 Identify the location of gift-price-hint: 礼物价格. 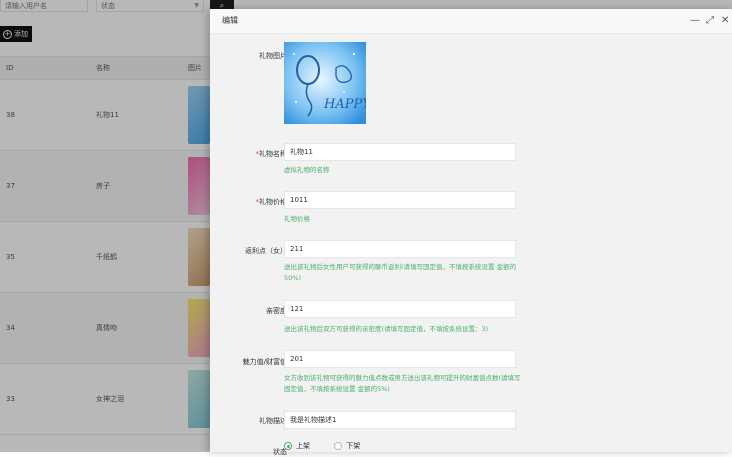
(297, 219).